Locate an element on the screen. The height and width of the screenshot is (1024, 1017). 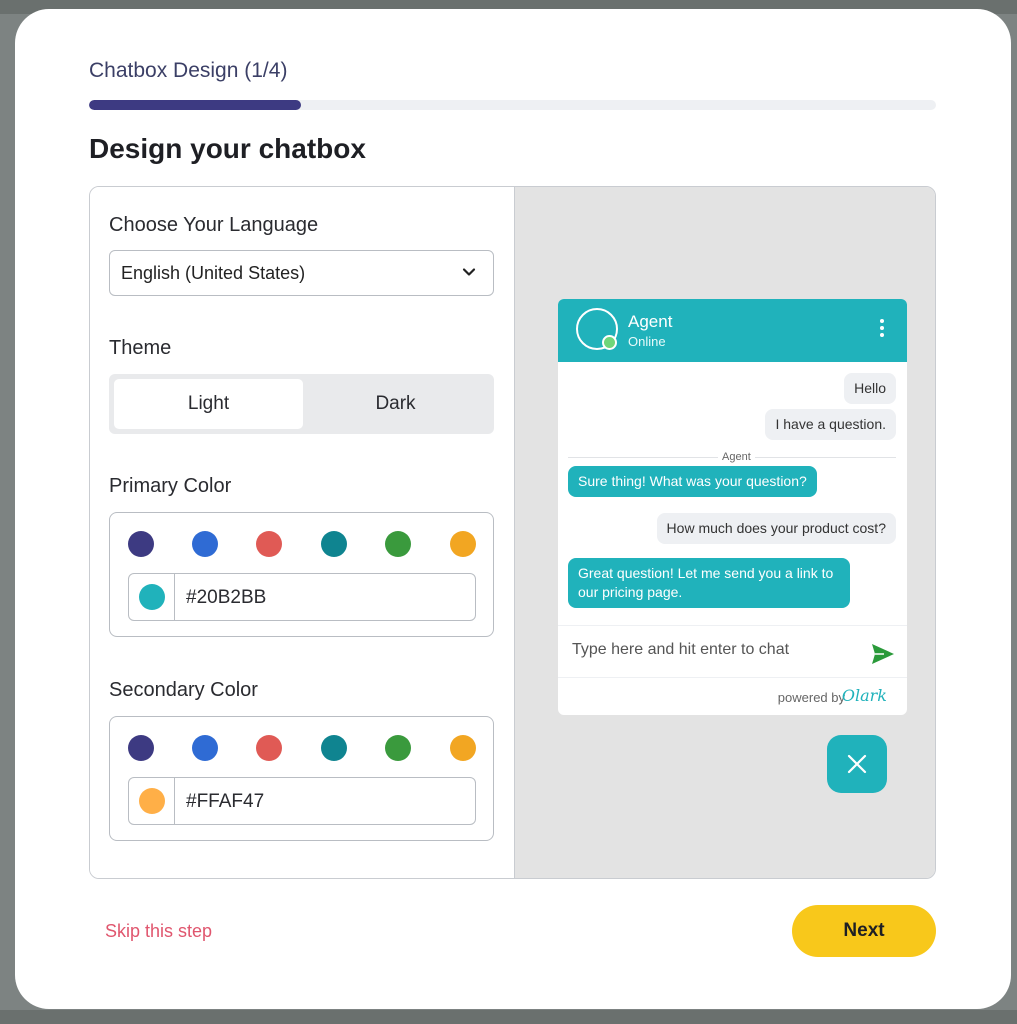
olark-logo: Olark is located at coordinates (864, 695).